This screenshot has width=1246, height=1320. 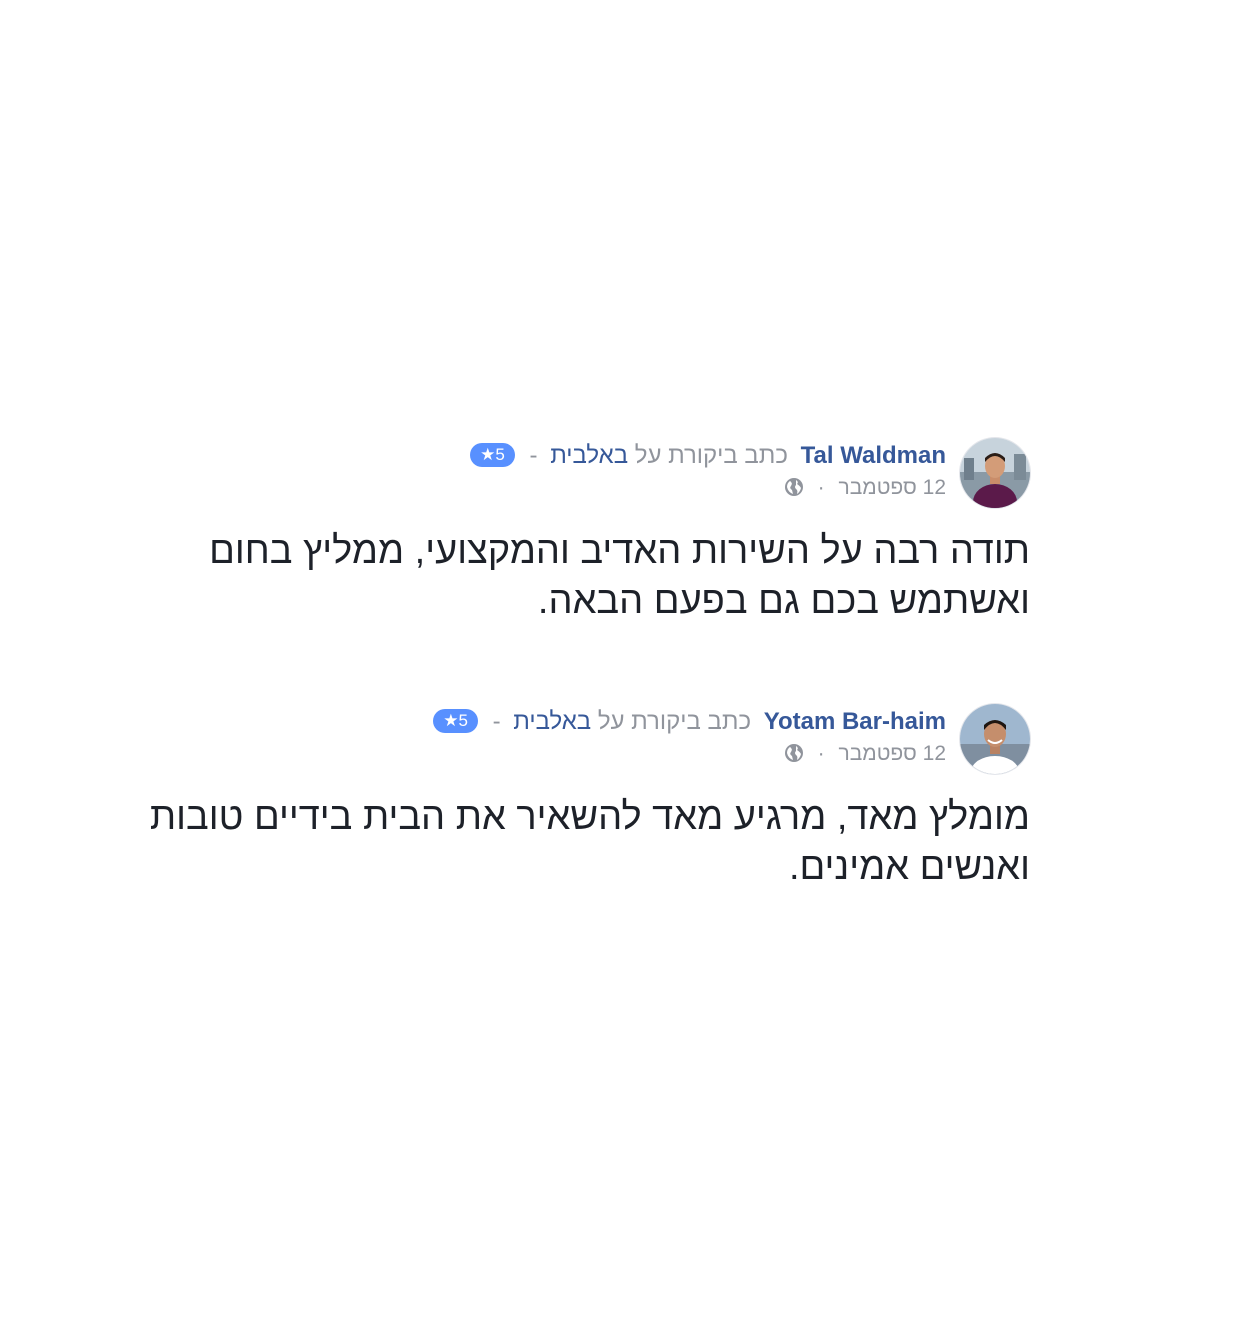 What do you see at coordinates (855, 721) in the screenshot?
I see `author-name-link: Yotam Bar-haim` at bounding box center [855, 721].